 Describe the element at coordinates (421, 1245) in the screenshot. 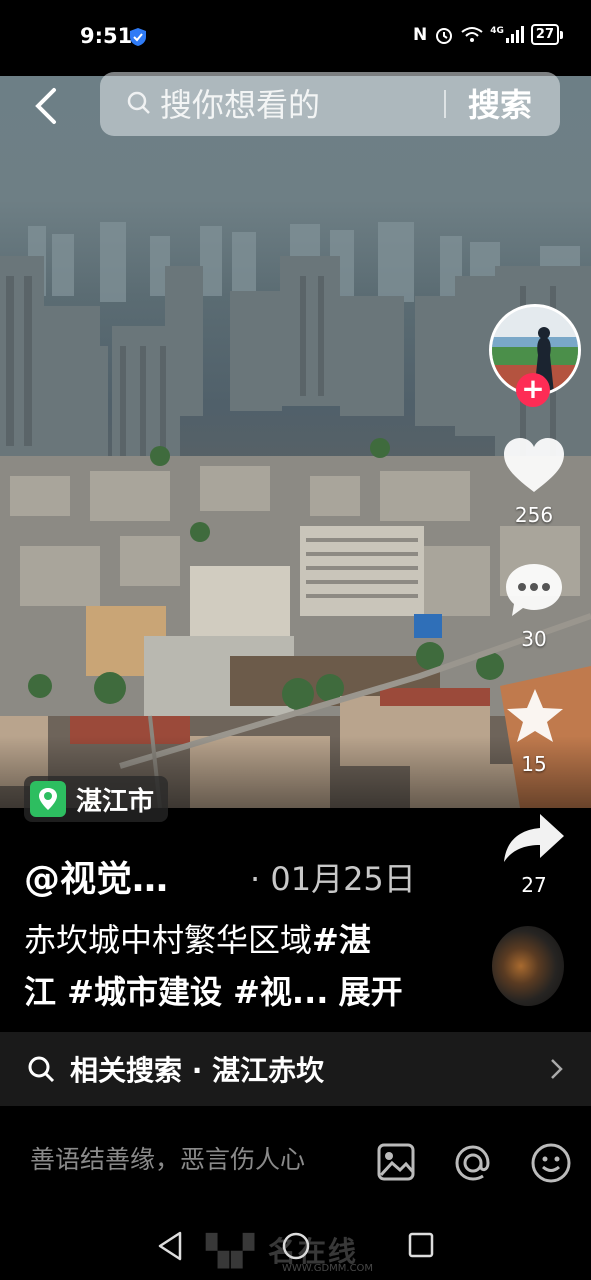

I see `nav-recent-icon` at that location.